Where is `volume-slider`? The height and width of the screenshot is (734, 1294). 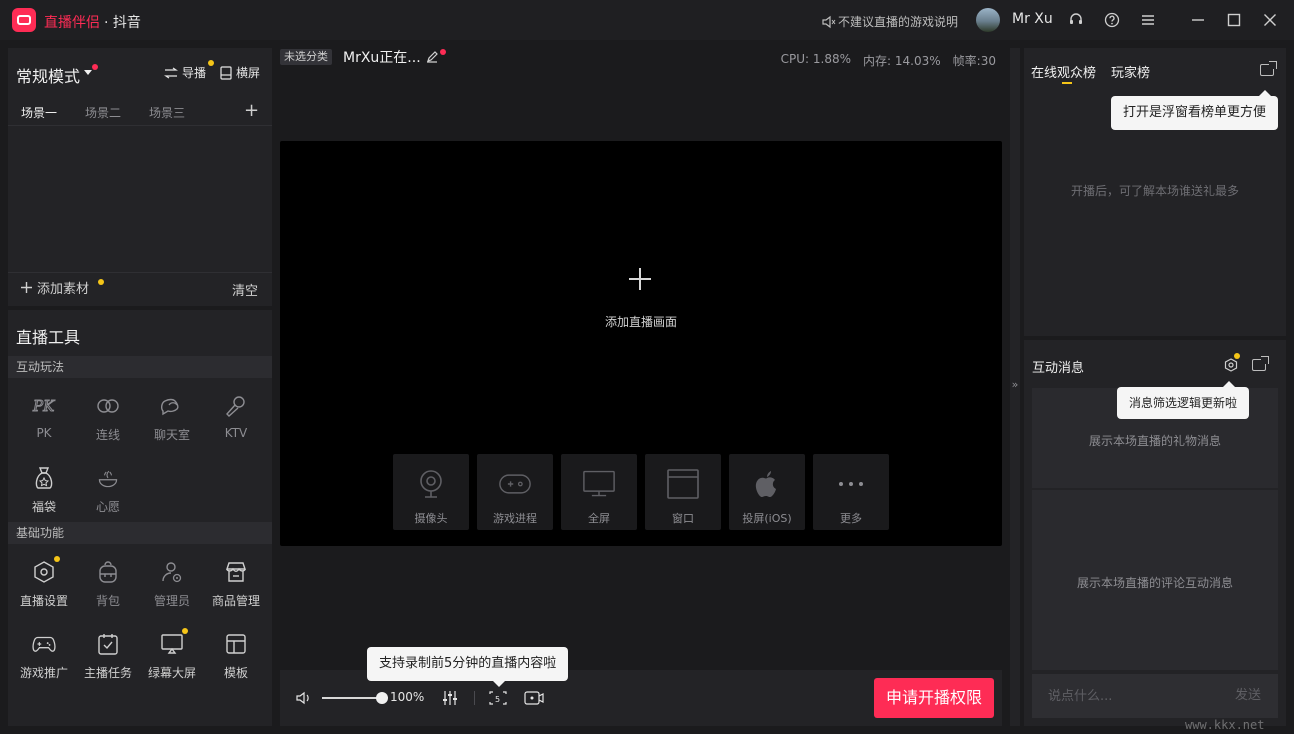
volume-slider is located at coordinates (352, 698).